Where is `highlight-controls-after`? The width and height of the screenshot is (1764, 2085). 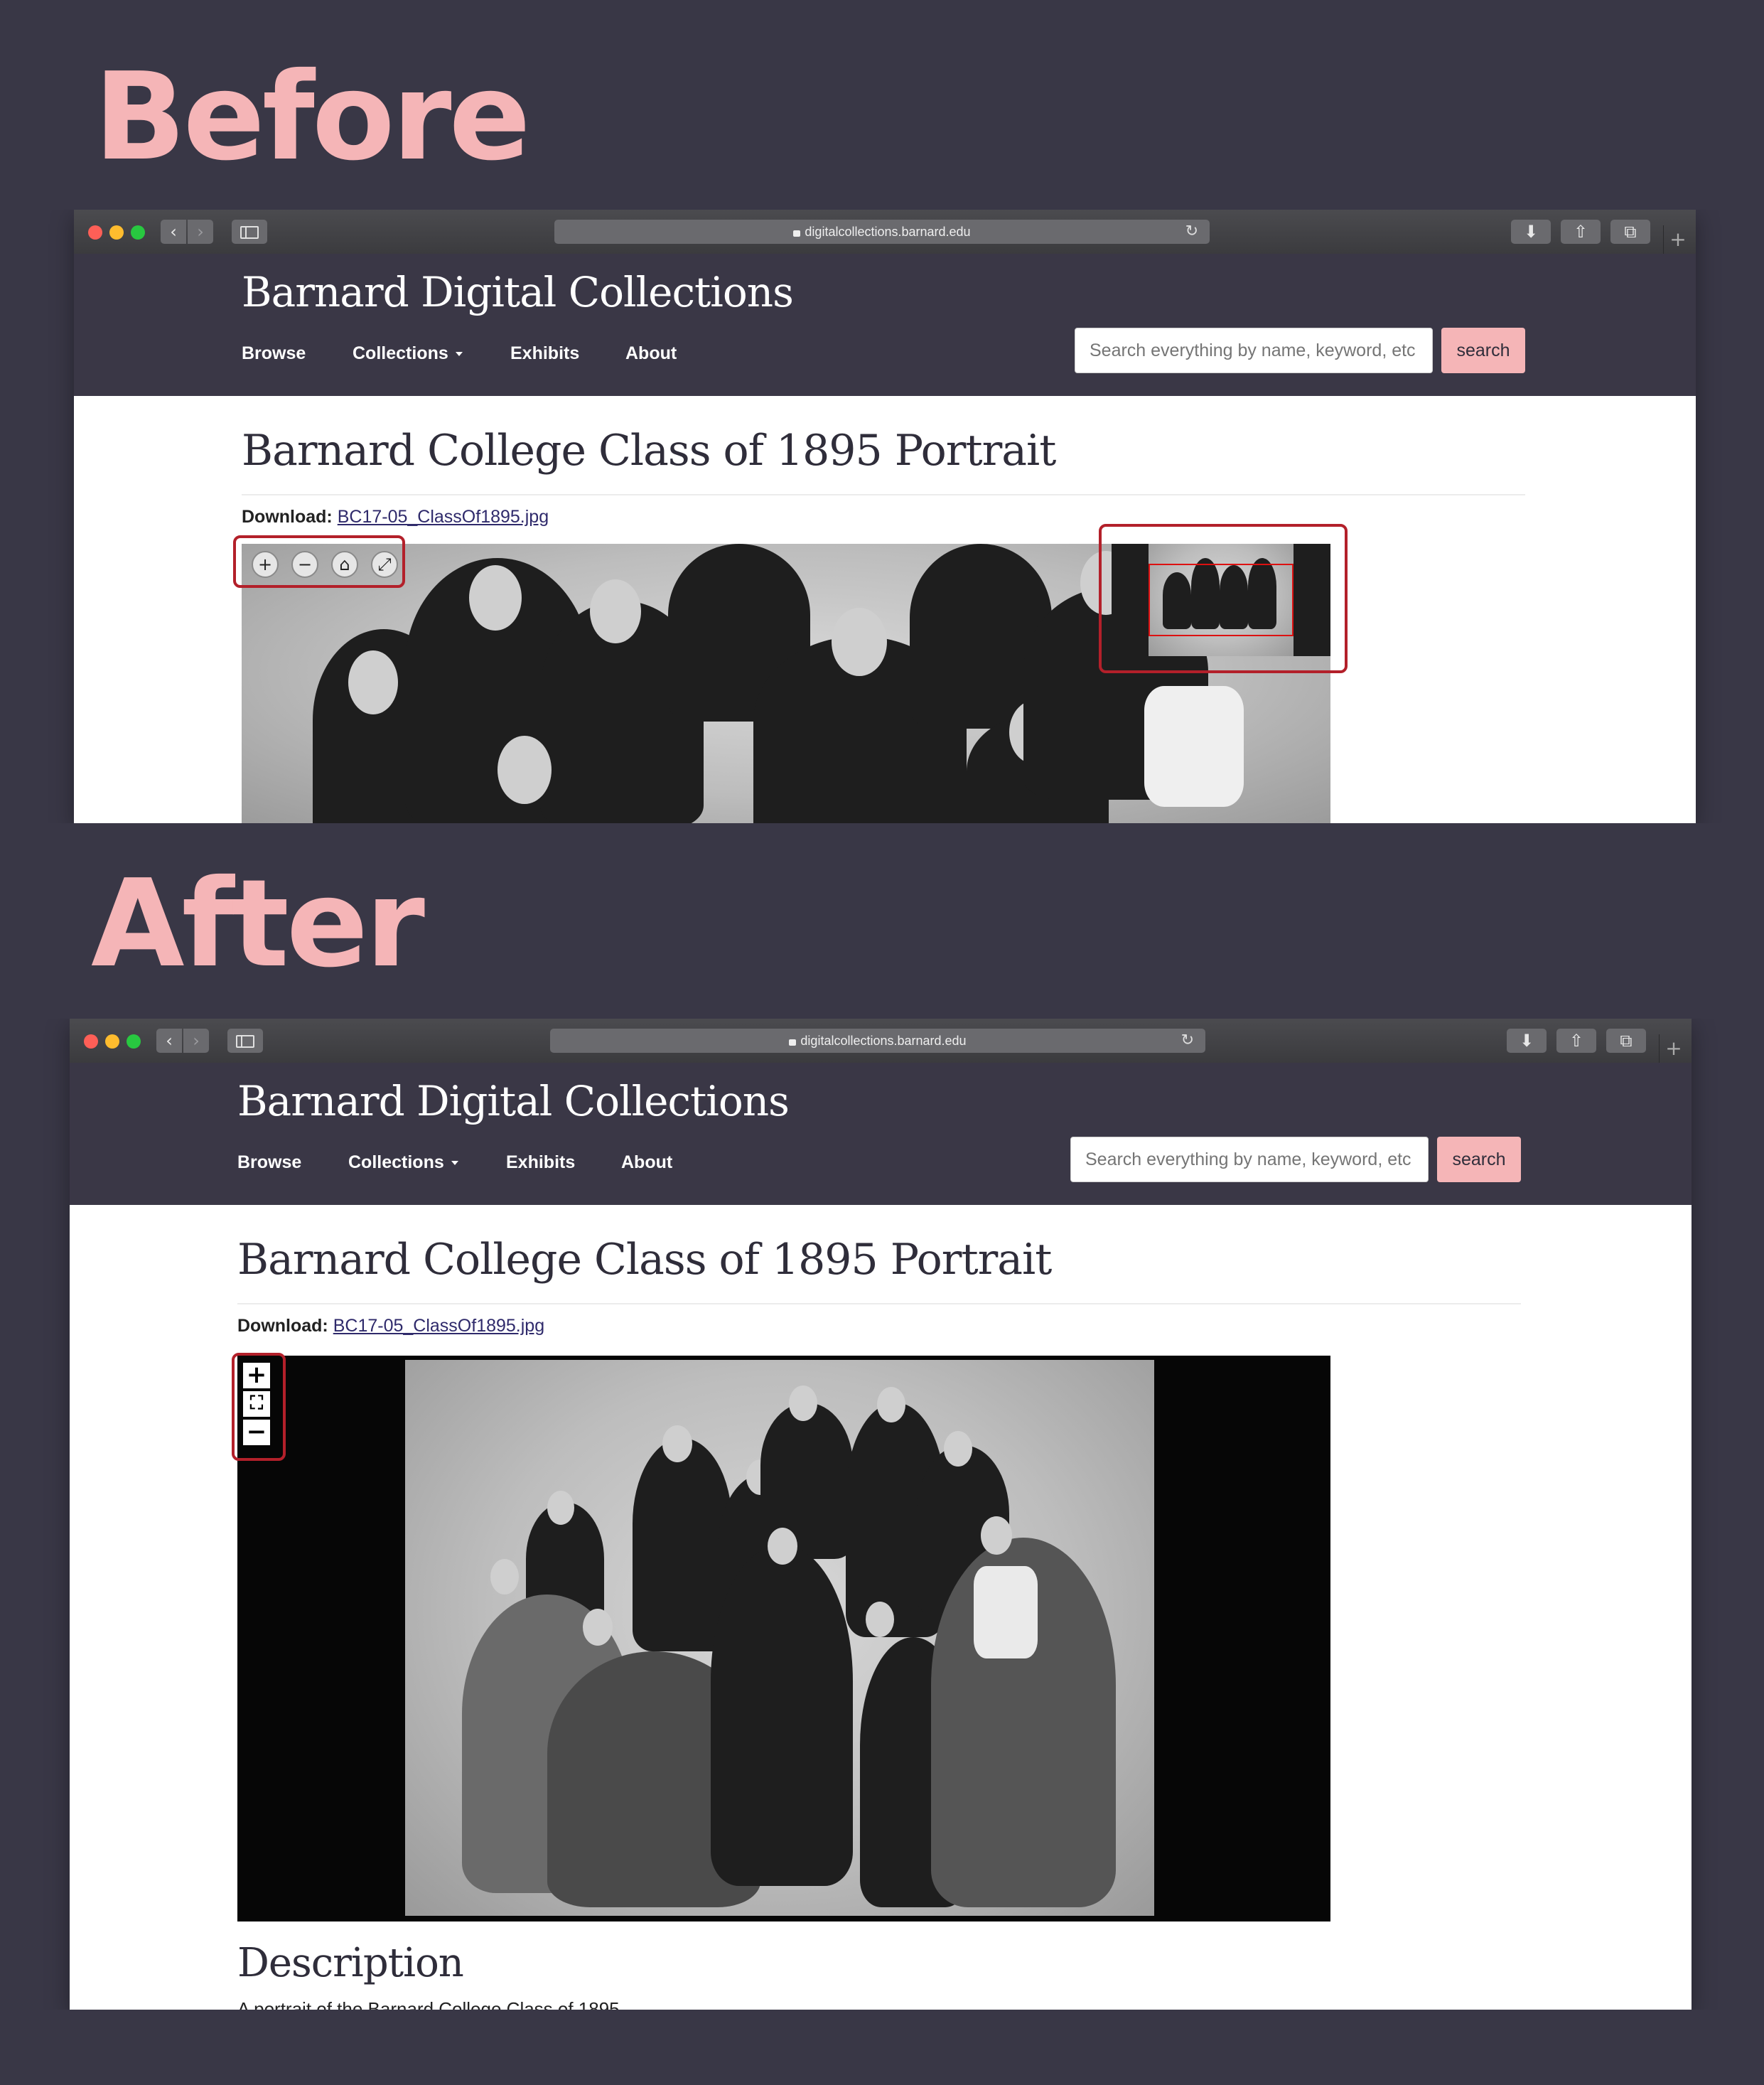
highlight-controls-after is located at coordinates (259, 1407).